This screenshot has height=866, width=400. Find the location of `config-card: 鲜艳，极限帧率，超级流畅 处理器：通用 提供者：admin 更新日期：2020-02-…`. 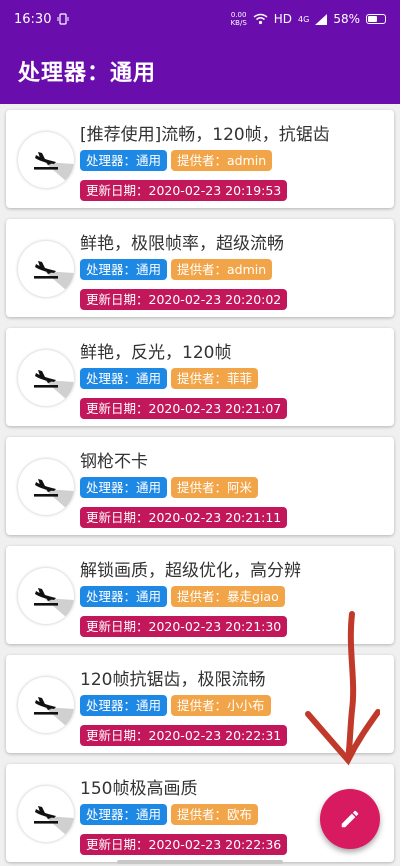

config-card: 鲜艳，极限帧率，超级流畅 处理器：通用 提供者：admin 更新日期：2020-02-… is located at coordinates (200, 268).